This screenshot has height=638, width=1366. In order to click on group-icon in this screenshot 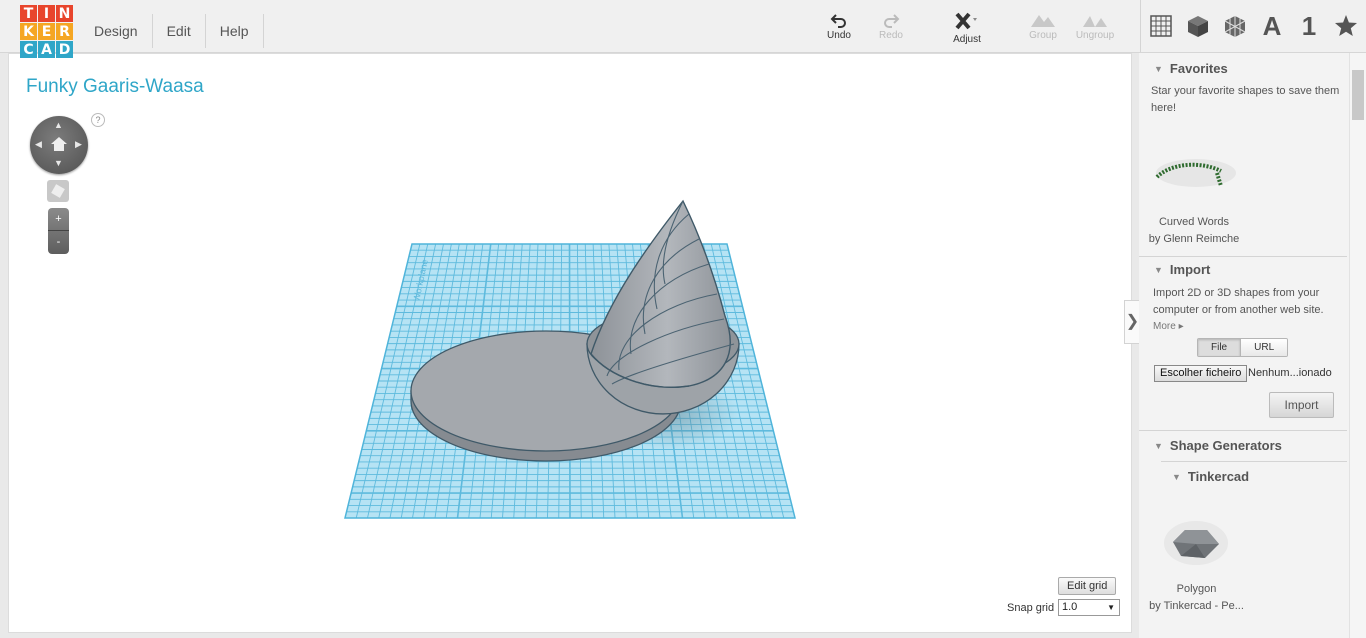, I will do `click(1043, 21)`.